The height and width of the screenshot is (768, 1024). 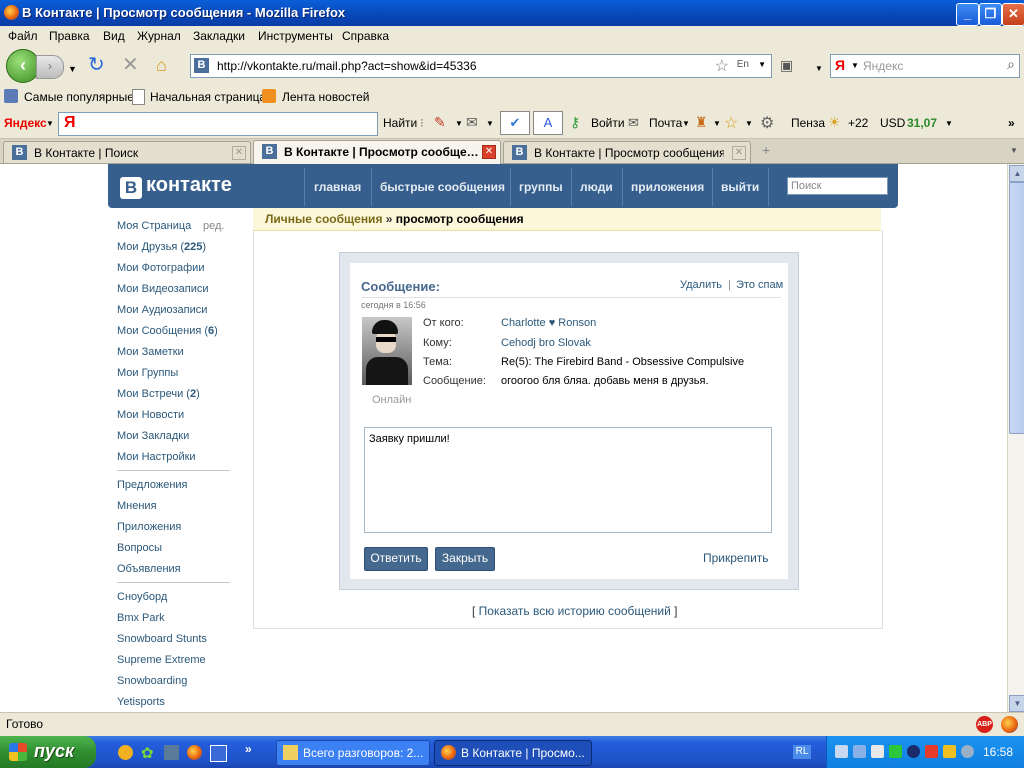 I want to click on menu-tools: Инструменты, so click(x=295, y=36).